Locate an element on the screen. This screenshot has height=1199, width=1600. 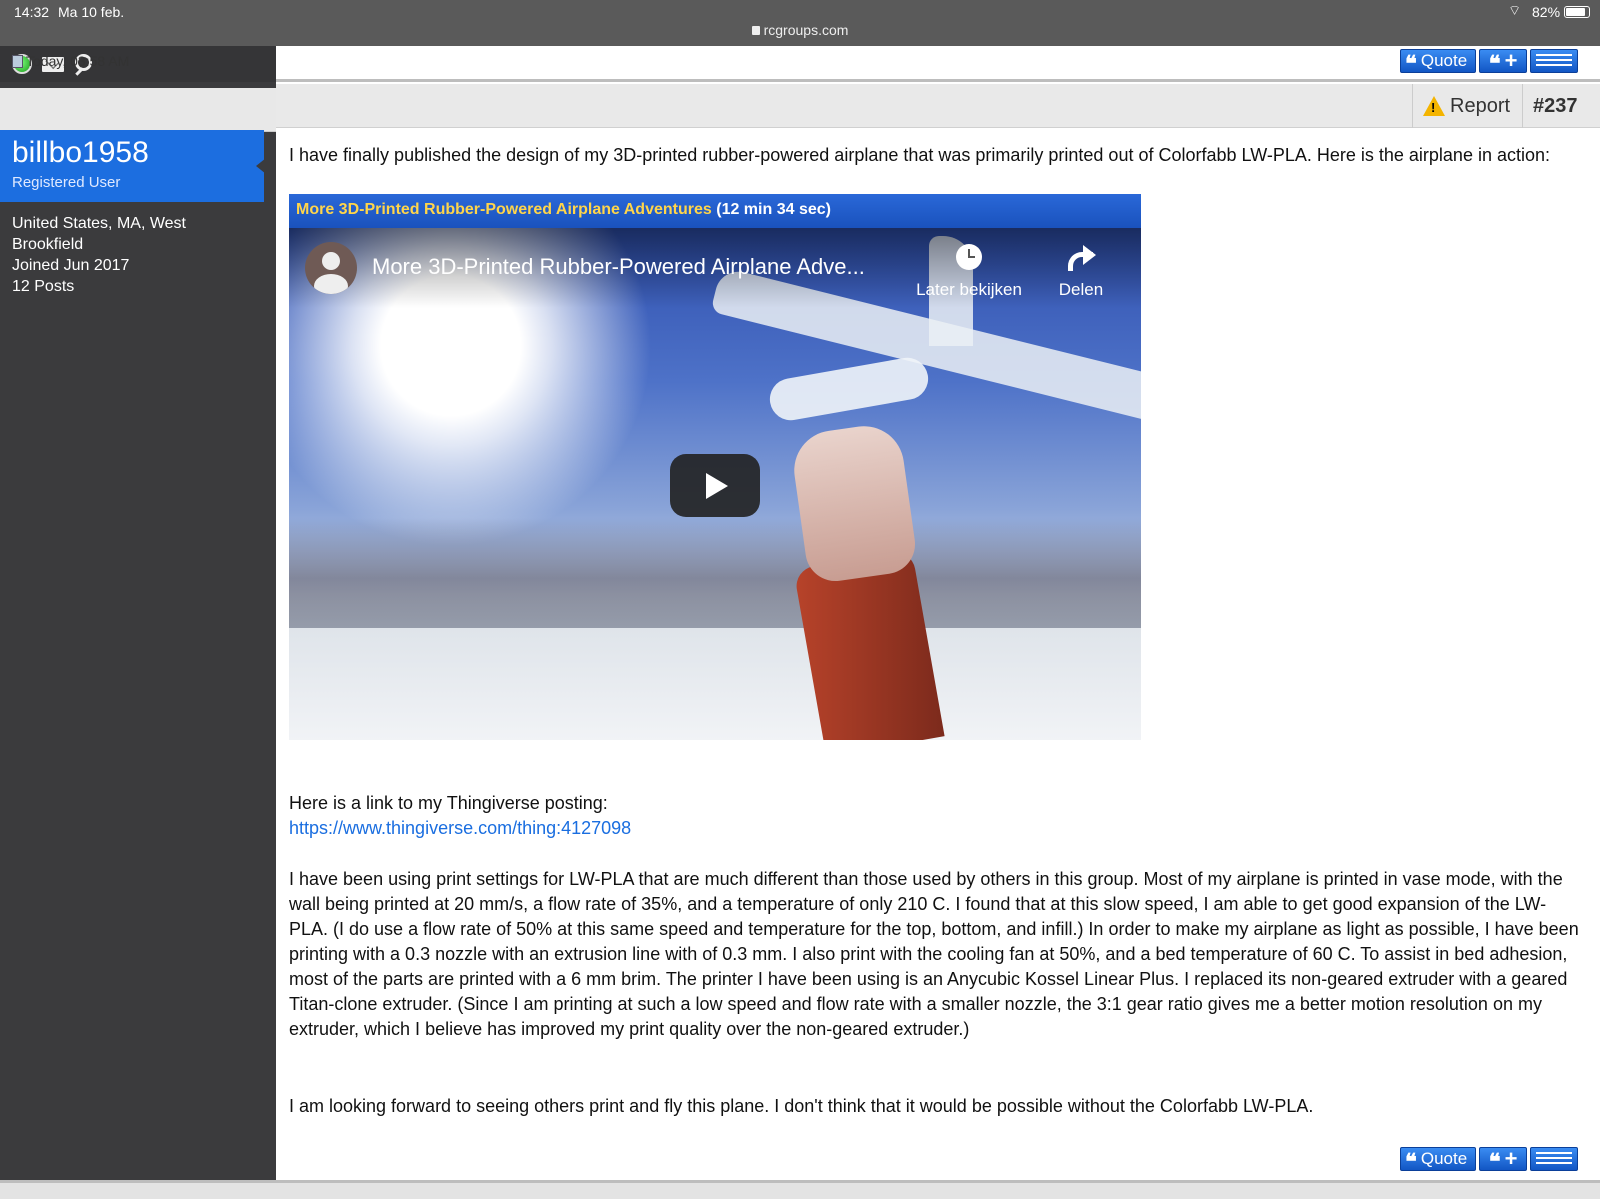
post-buttons-bottom: ❝ Quote ❝ + is located at coordinates (1489, 1160).